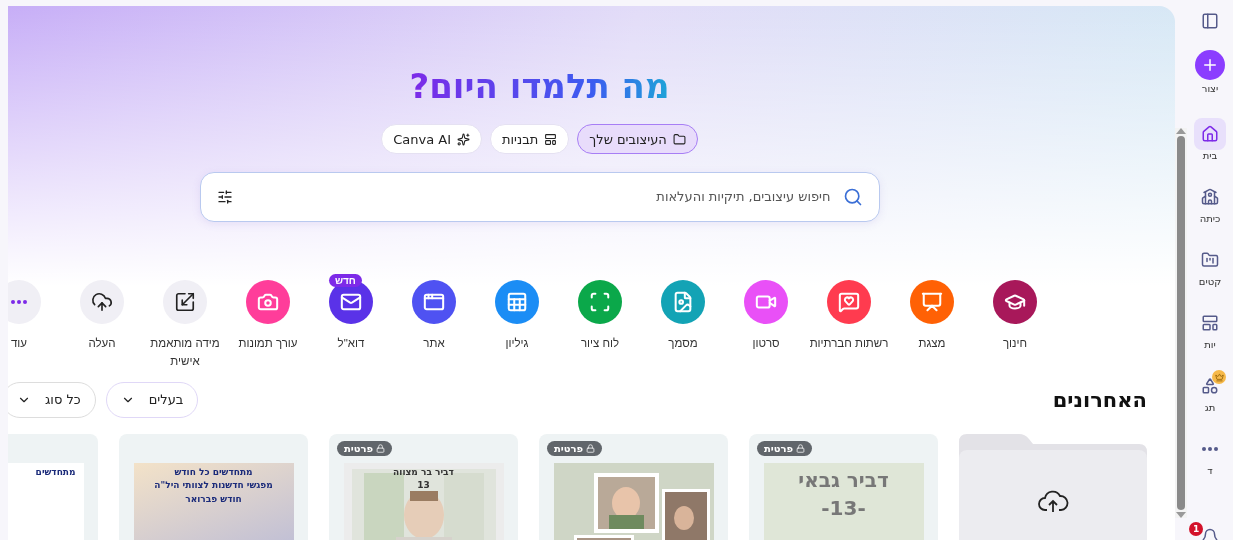 The width and height of the screenshot is (1233, 540). Describe the element at coordinates (19, 343) in the screenshot. I see `category-label: עוד` at that location.